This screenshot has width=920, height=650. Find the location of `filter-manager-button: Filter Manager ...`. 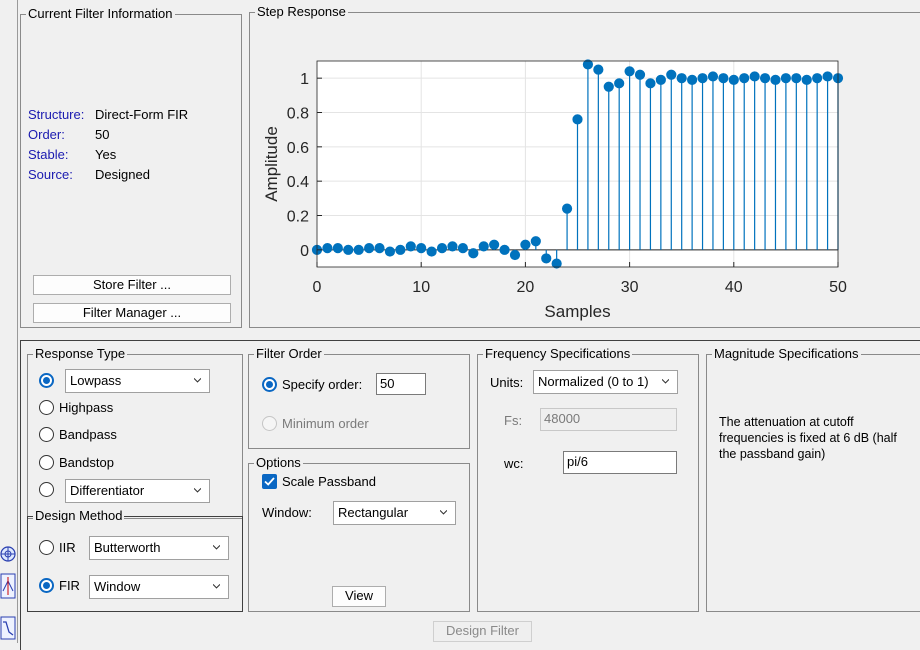

filter-manager-button: Filter Manager ... is located at coordinates (132, 313).